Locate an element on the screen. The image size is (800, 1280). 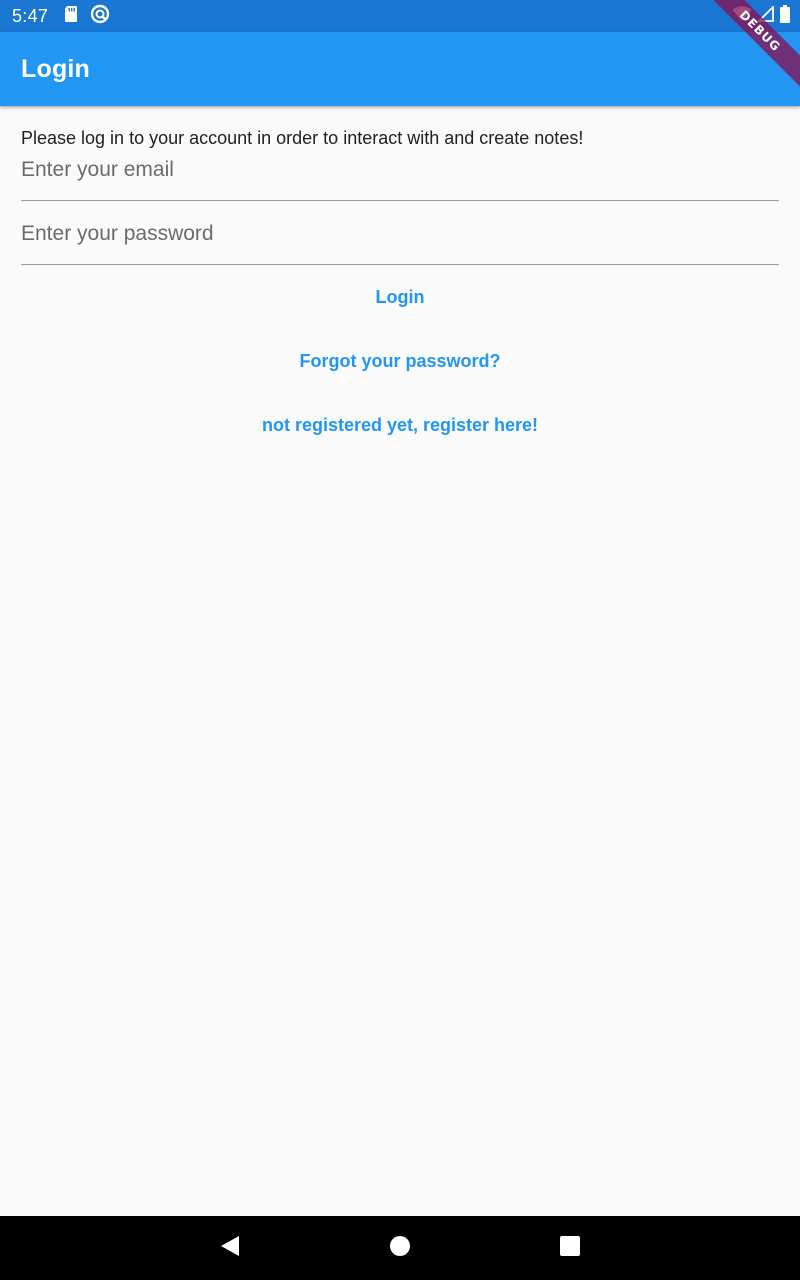
back-button is located at coordinates (230, 1248).